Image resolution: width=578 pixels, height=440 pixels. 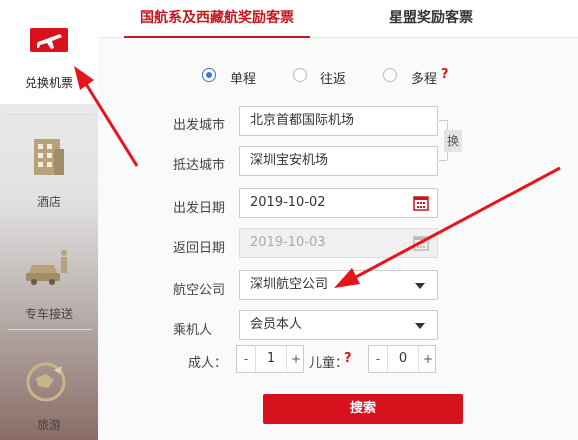 What do you see at coordinates (48, 83) in the screenshot?
I see `sidebar-item-label: 兑换机票` at bounding box center [48, 83].